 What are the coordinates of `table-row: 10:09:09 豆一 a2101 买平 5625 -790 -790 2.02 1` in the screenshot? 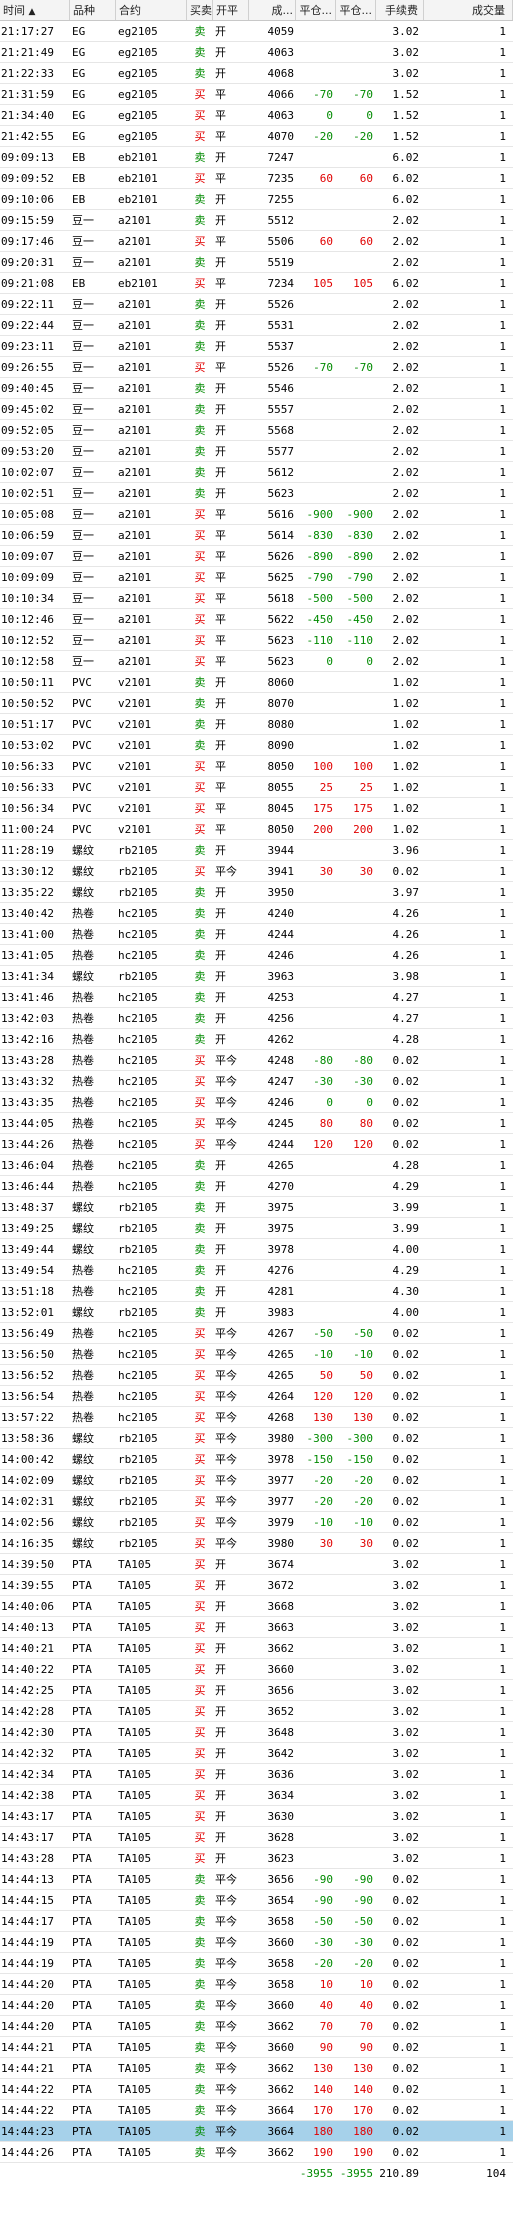 It's located at (256, 577).